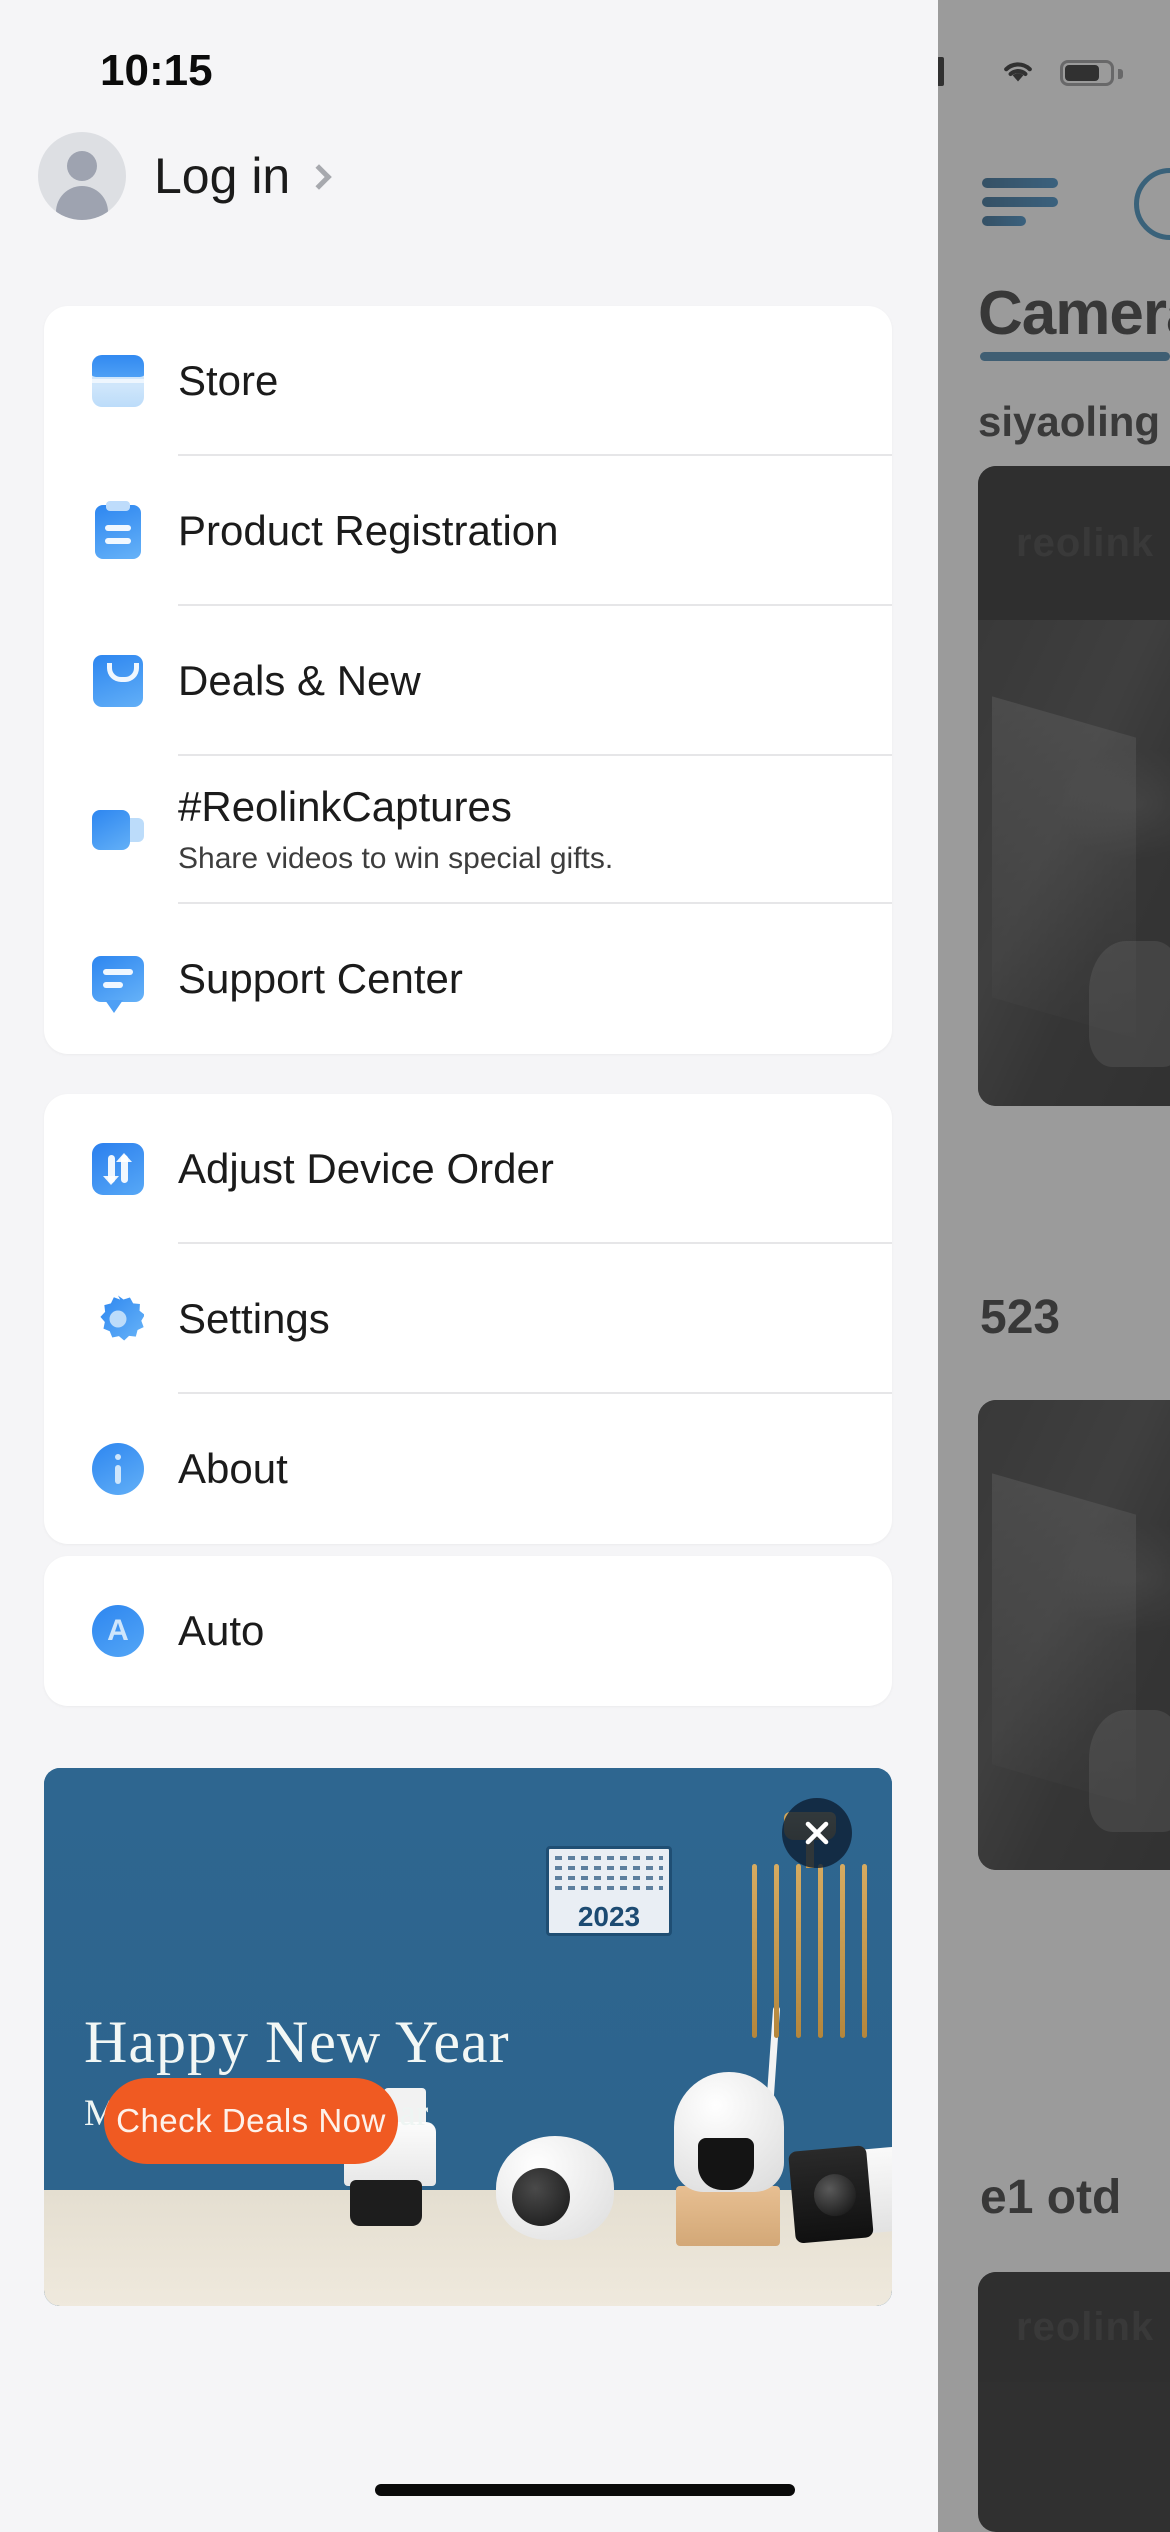 This screenshot has height=2532, width=1170. What do you see at coordinates (118, 1469) in the screenshot?
I see `info-circle-icon` at bounding box center [118, 1469].